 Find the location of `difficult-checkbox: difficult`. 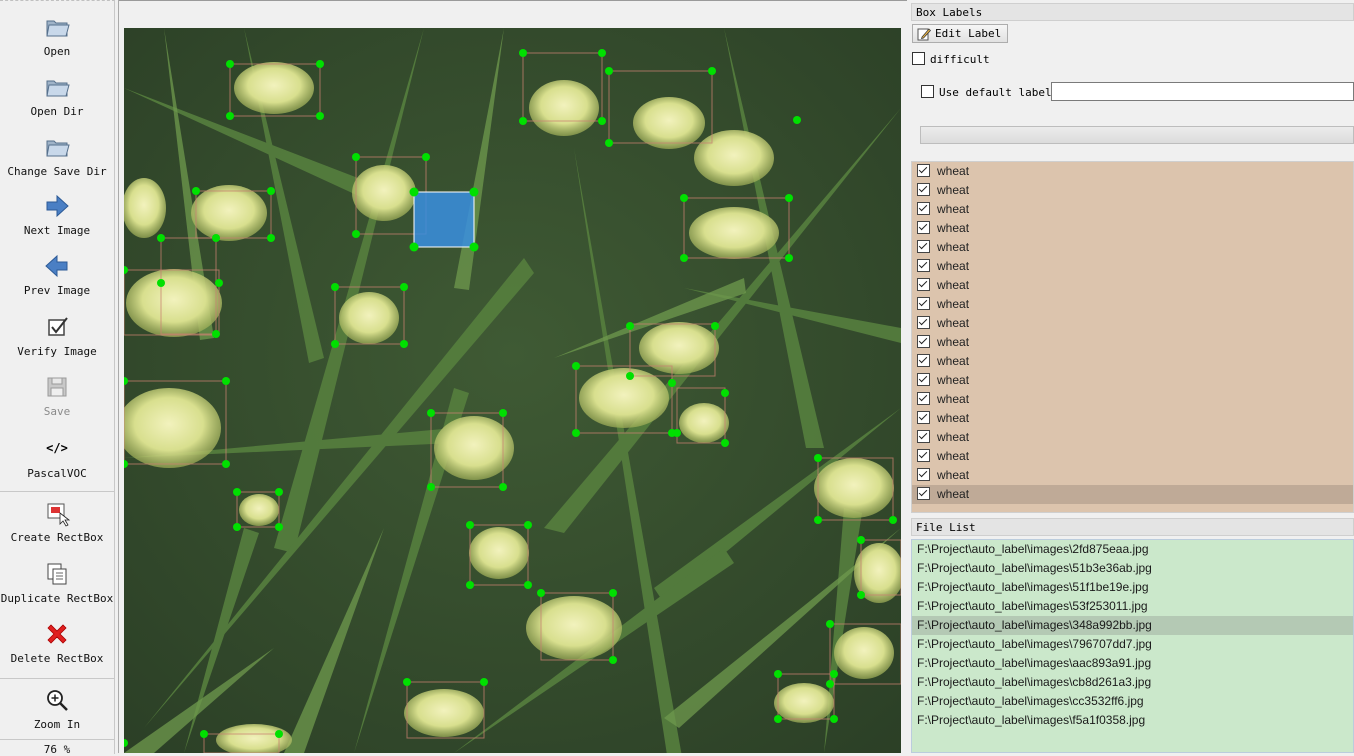

difficult-checkbox: difficult is located at coordinates (951, 59).